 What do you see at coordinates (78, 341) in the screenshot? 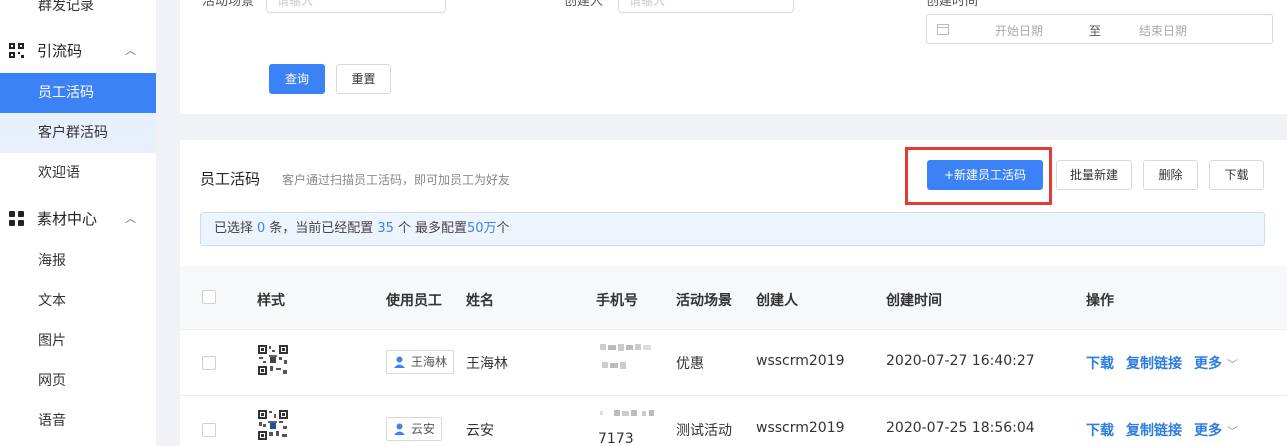
I see `sidebar-item-image: 图片` at bounding box center [78, 341].